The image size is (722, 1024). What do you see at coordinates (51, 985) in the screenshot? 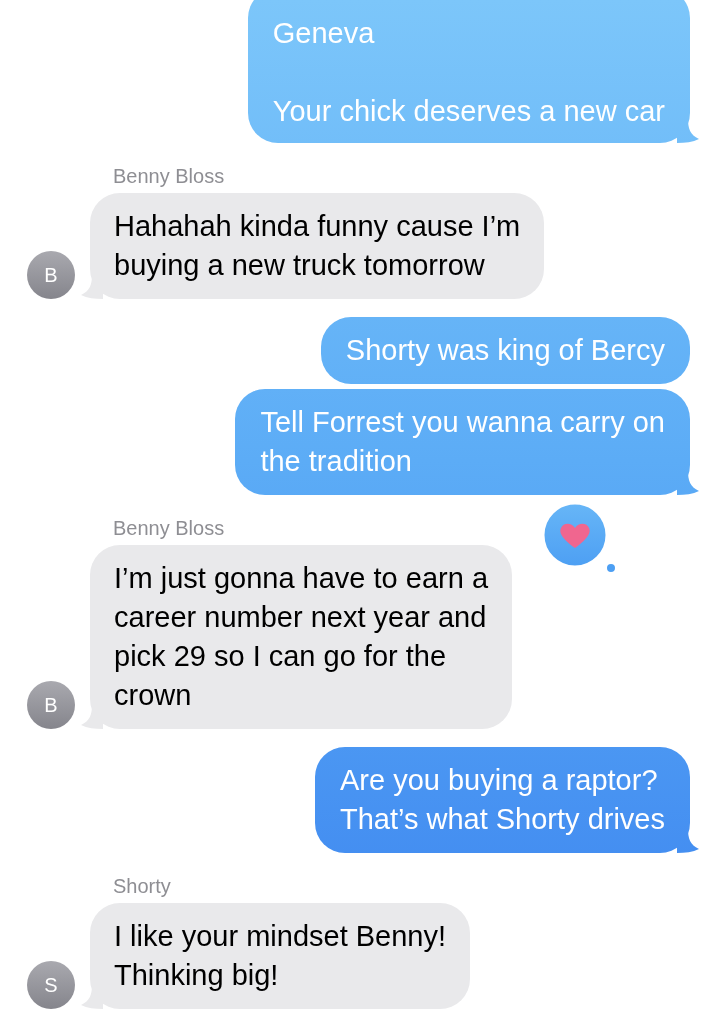
I see `avatar: S` at bounding box center [51, 985].